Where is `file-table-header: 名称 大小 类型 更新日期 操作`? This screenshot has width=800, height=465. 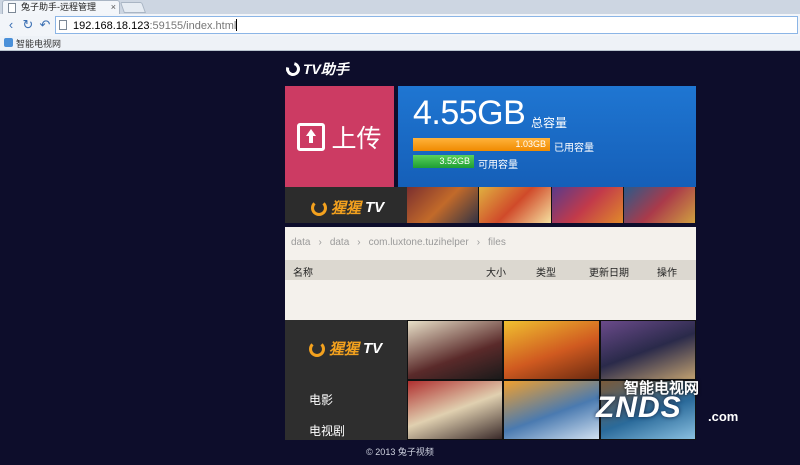 file-table-header: 名称 大小 类型 更新日期 操作 is located at coordinates (490, 270).